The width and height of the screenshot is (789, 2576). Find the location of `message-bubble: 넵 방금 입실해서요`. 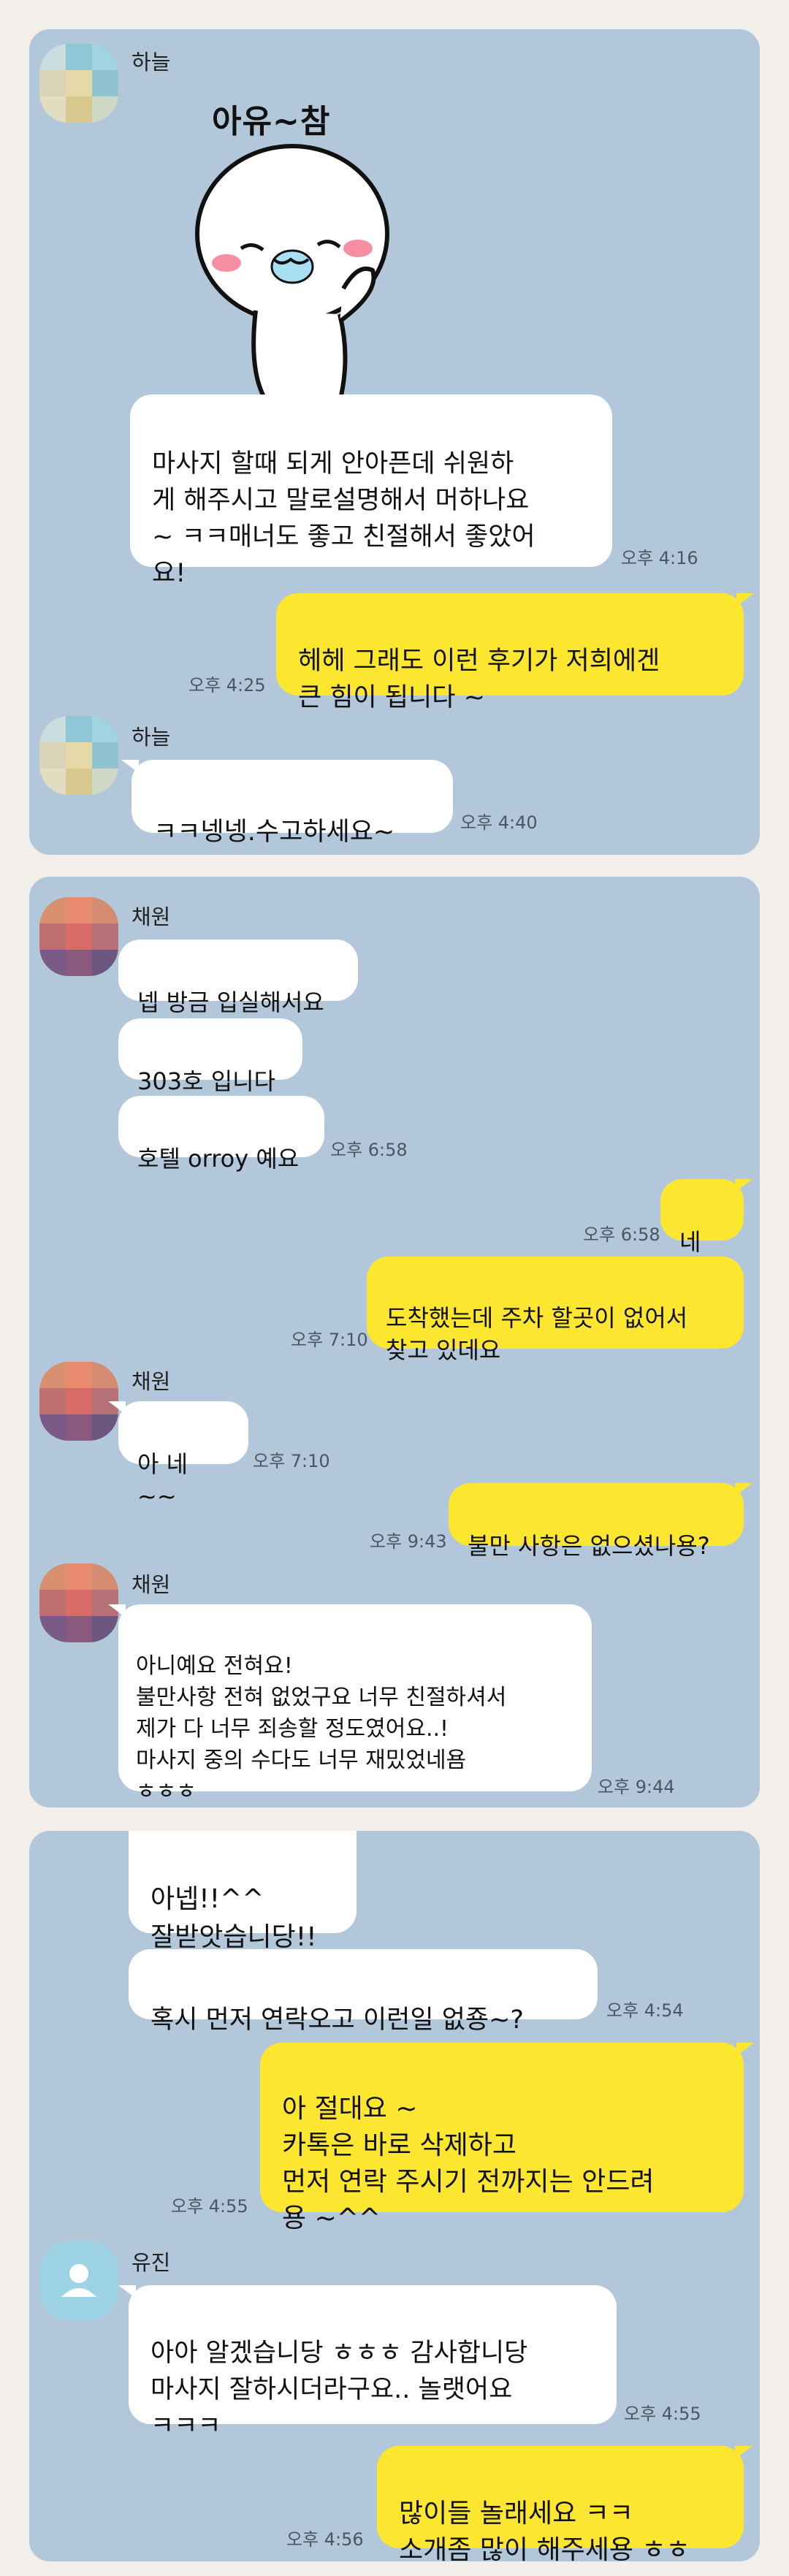

message-bubble: 넵 방금 입실해서요 is located at coordinates (238, 978).